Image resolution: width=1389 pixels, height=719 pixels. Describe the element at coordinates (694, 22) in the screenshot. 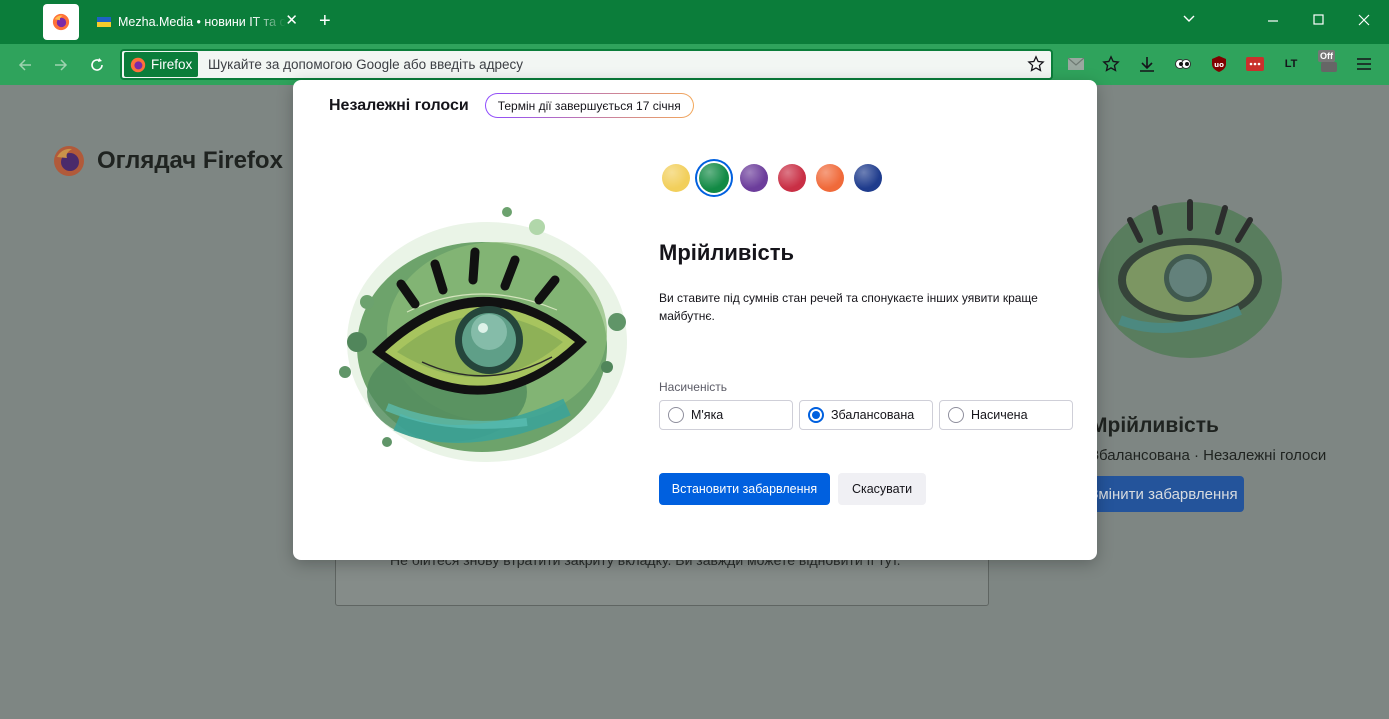

I see `tab-bar: Mezha.Media • новини IT та огляди ✕ +` at that location.